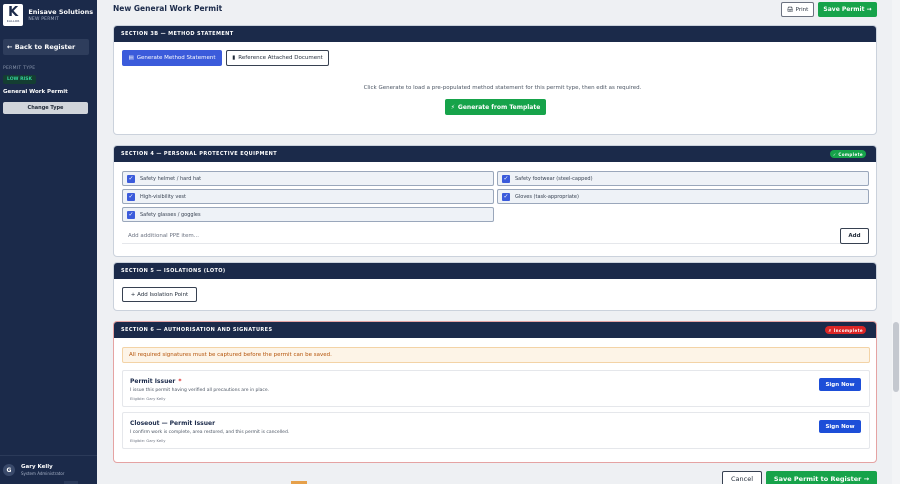  What do you see at coordinates (13, 12) in the screenshot?
I see `logo-letter: K` at bounding box center [13, 12].